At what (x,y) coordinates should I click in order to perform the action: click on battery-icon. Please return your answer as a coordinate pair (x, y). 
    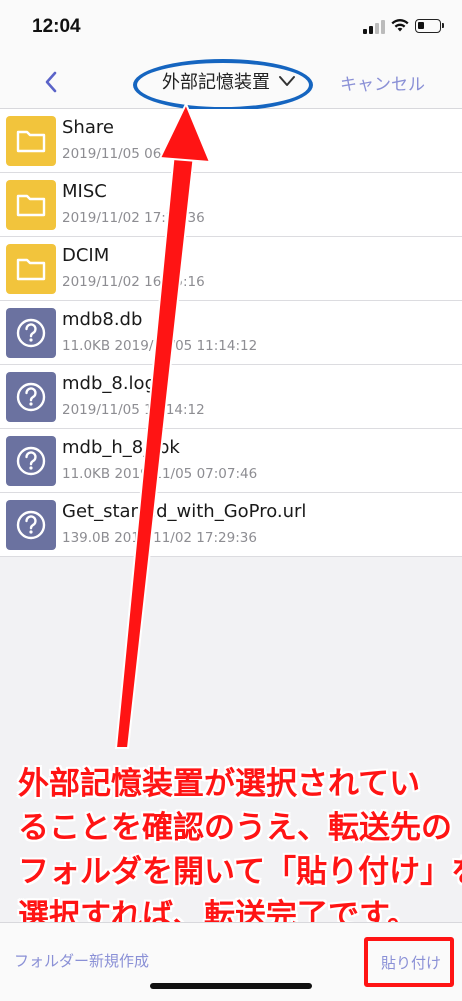
    Looking at the image, I should click on (429, 26).